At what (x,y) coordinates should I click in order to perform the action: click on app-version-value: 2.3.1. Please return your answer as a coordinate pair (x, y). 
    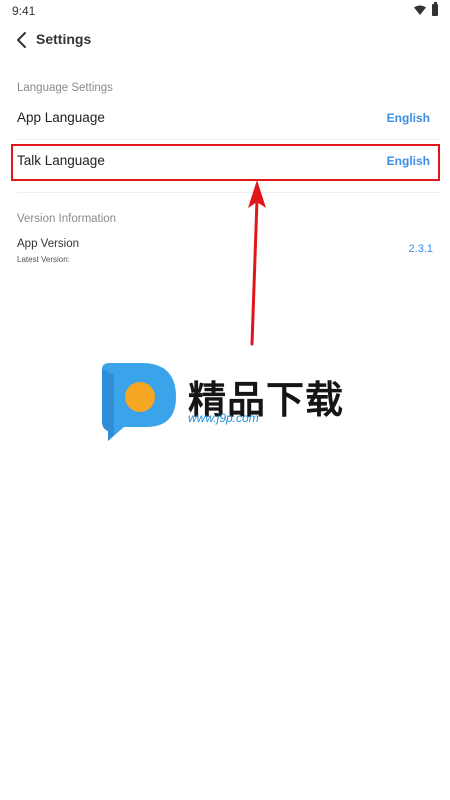
    Looking at the image, I should click on (420, 249).